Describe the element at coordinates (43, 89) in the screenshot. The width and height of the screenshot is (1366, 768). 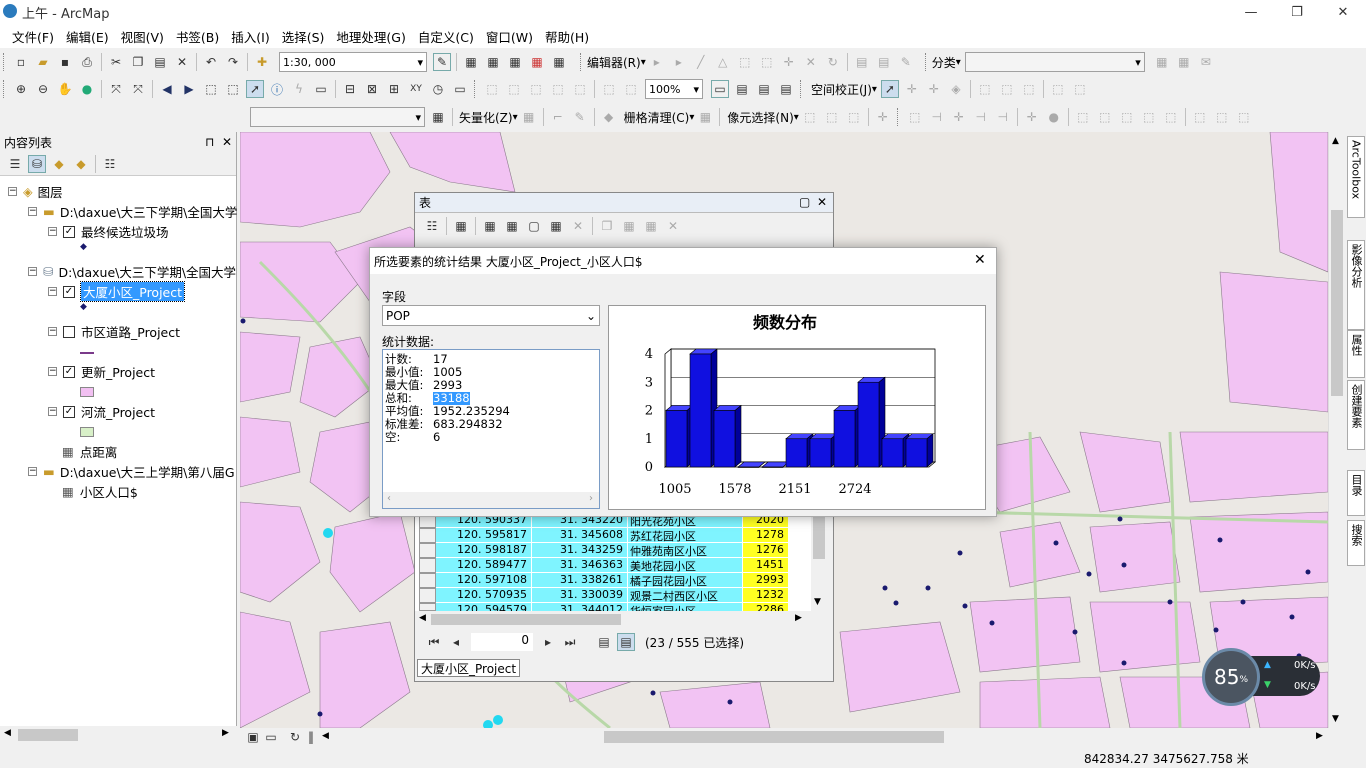
I see `zoom-out-icon: ⊖` at that location.